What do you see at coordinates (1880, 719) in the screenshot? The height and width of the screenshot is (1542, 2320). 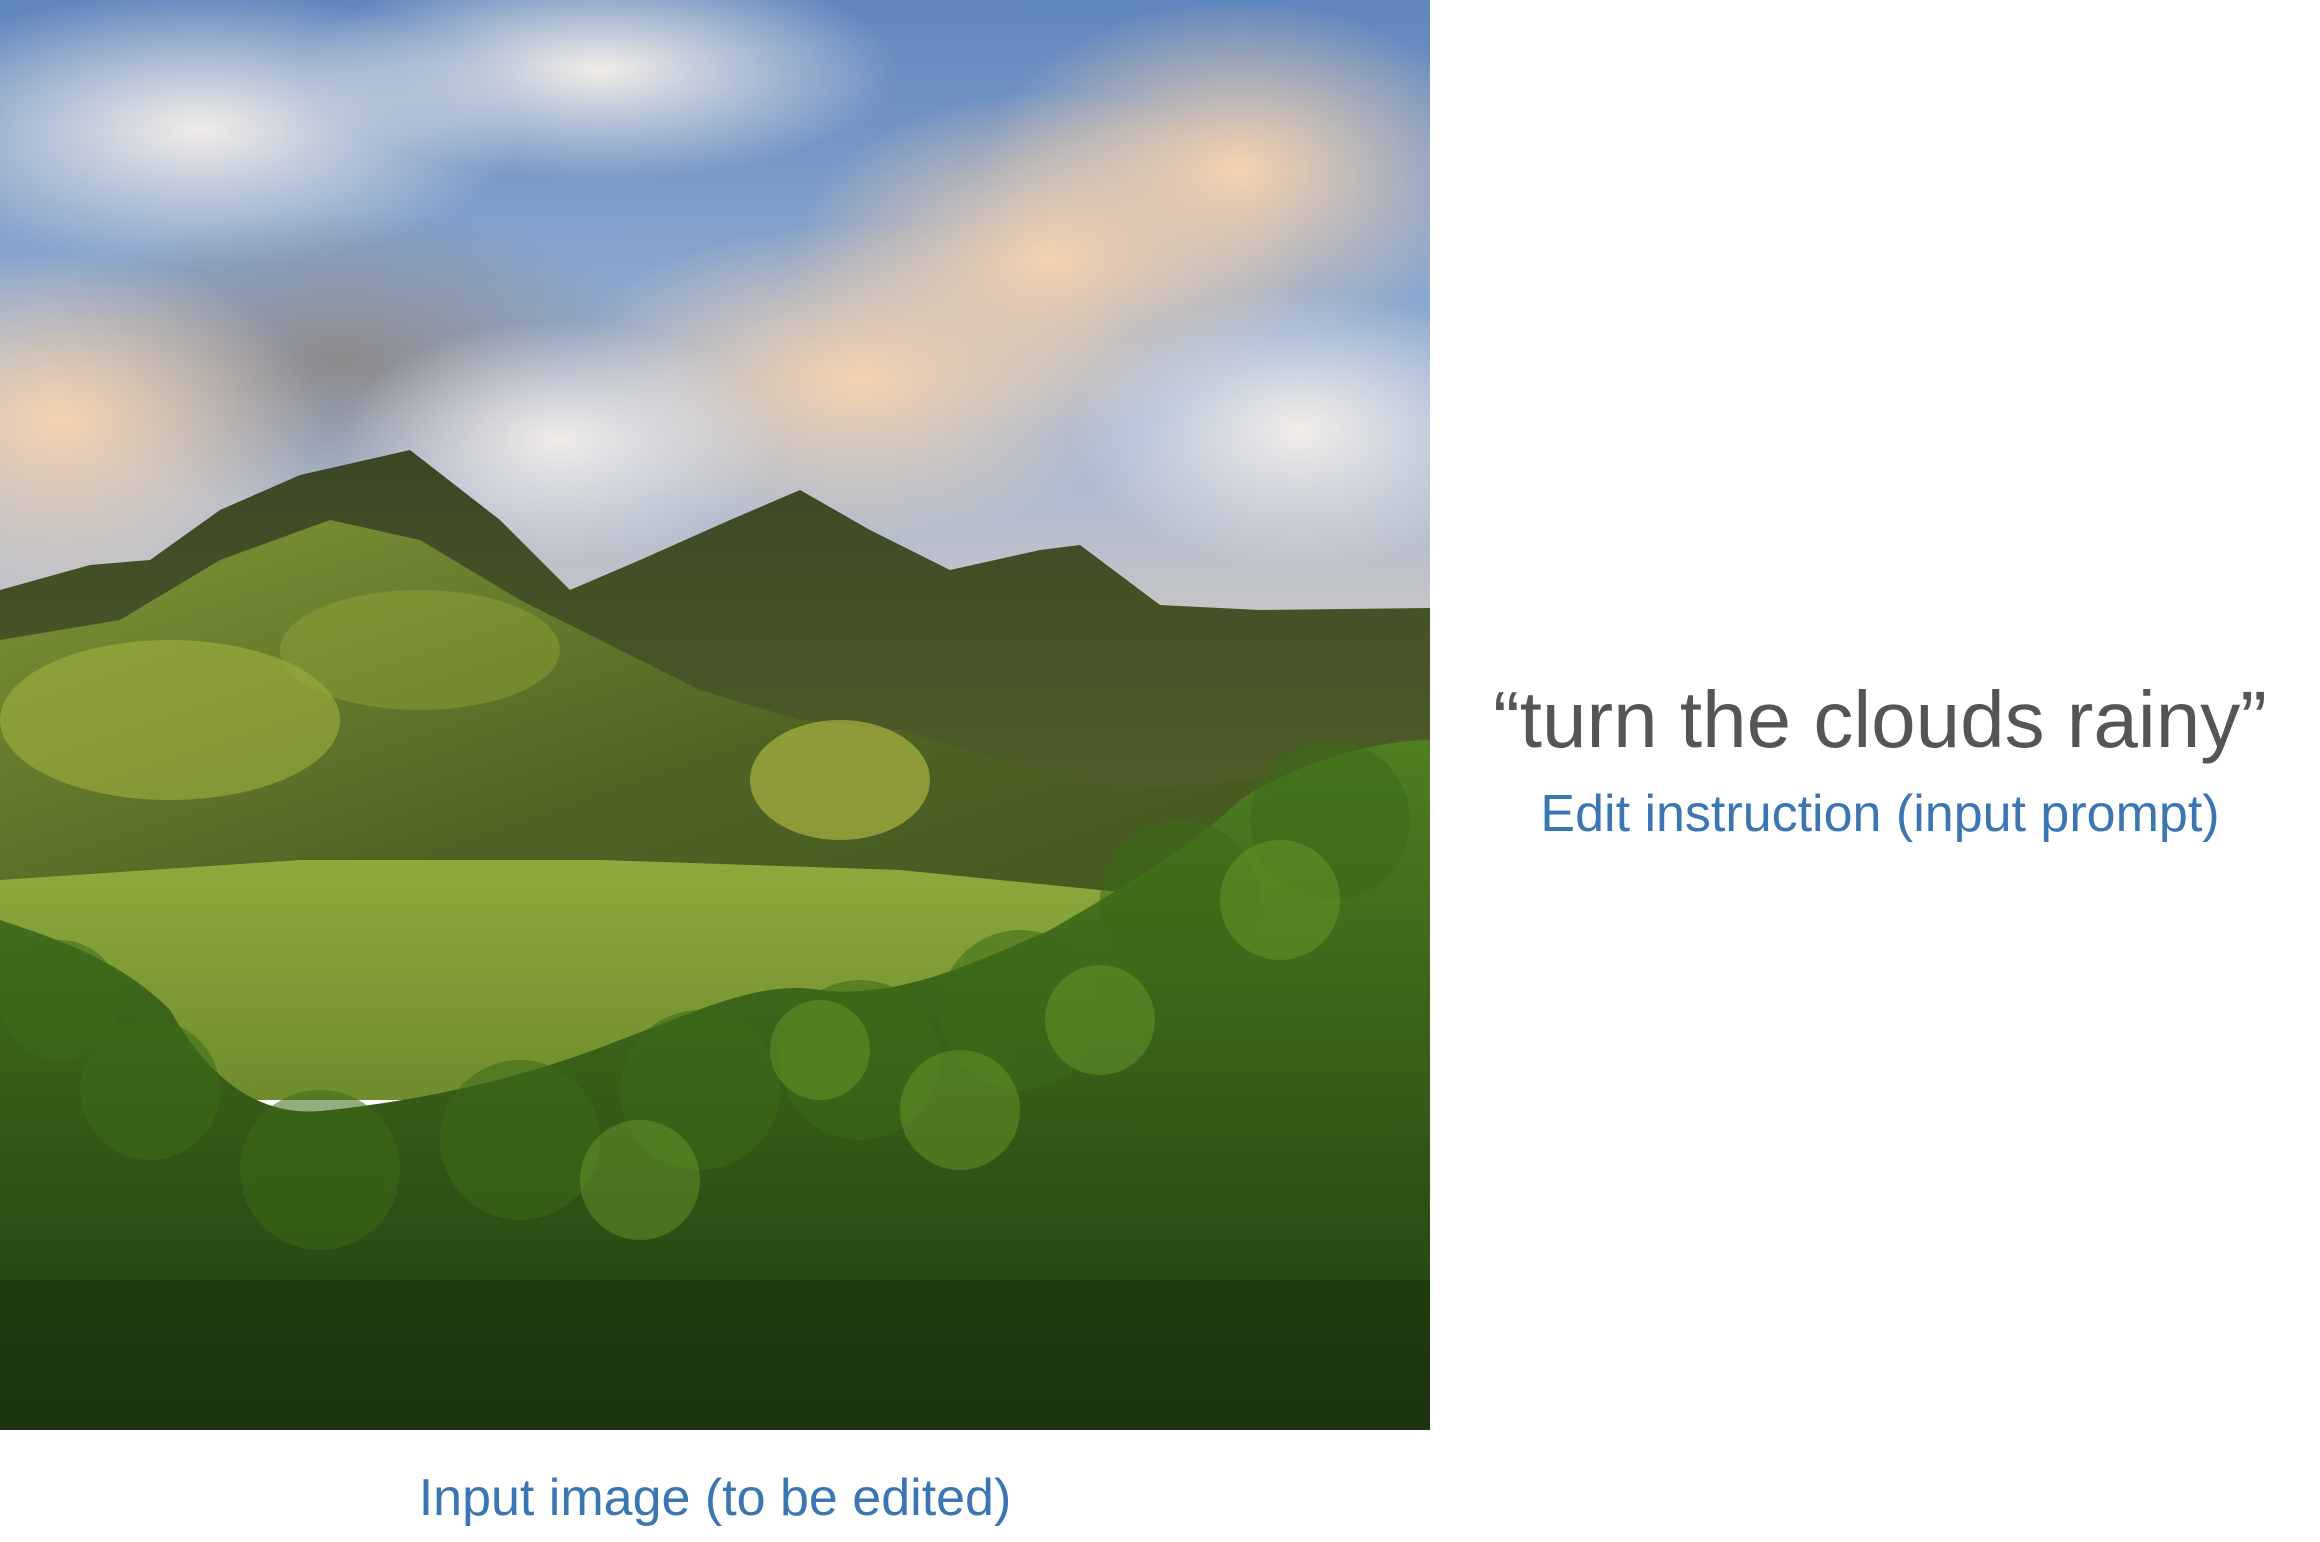 I see `edit-instruction-text: “turn the clouds rainy”` at bounding box center [1880, 719].